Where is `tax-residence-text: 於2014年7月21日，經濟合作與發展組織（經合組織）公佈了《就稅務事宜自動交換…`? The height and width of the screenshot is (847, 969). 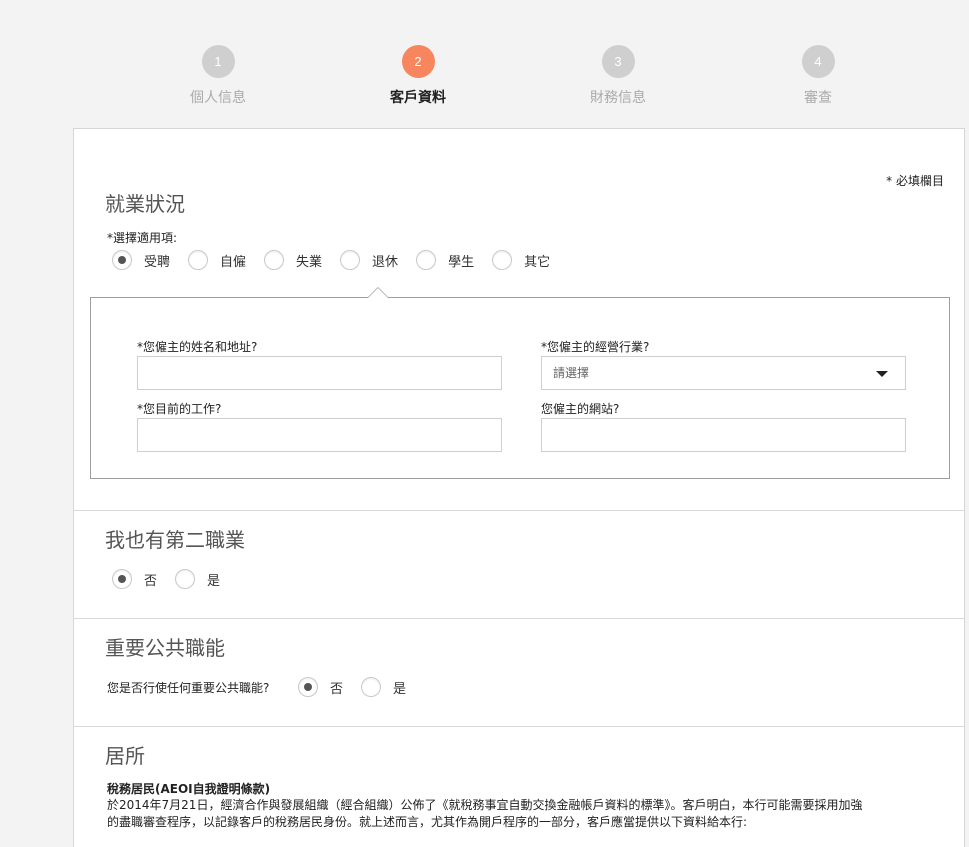 tax-residence-text: 於2014年7月21日，經濟合作與發展組織（經合組織）公佈了《就稅務事宜自動交換… is located at coordinates (485, 813).